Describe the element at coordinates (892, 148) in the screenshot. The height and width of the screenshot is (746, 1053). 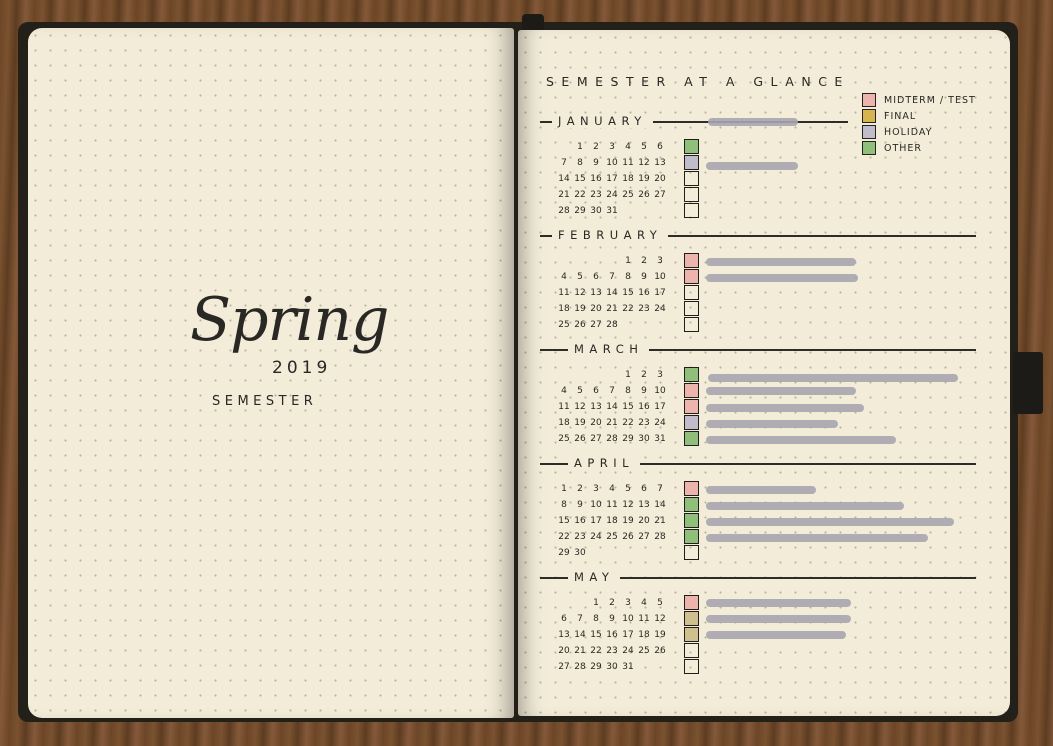
I see `legend-item: OTHER` at that location.